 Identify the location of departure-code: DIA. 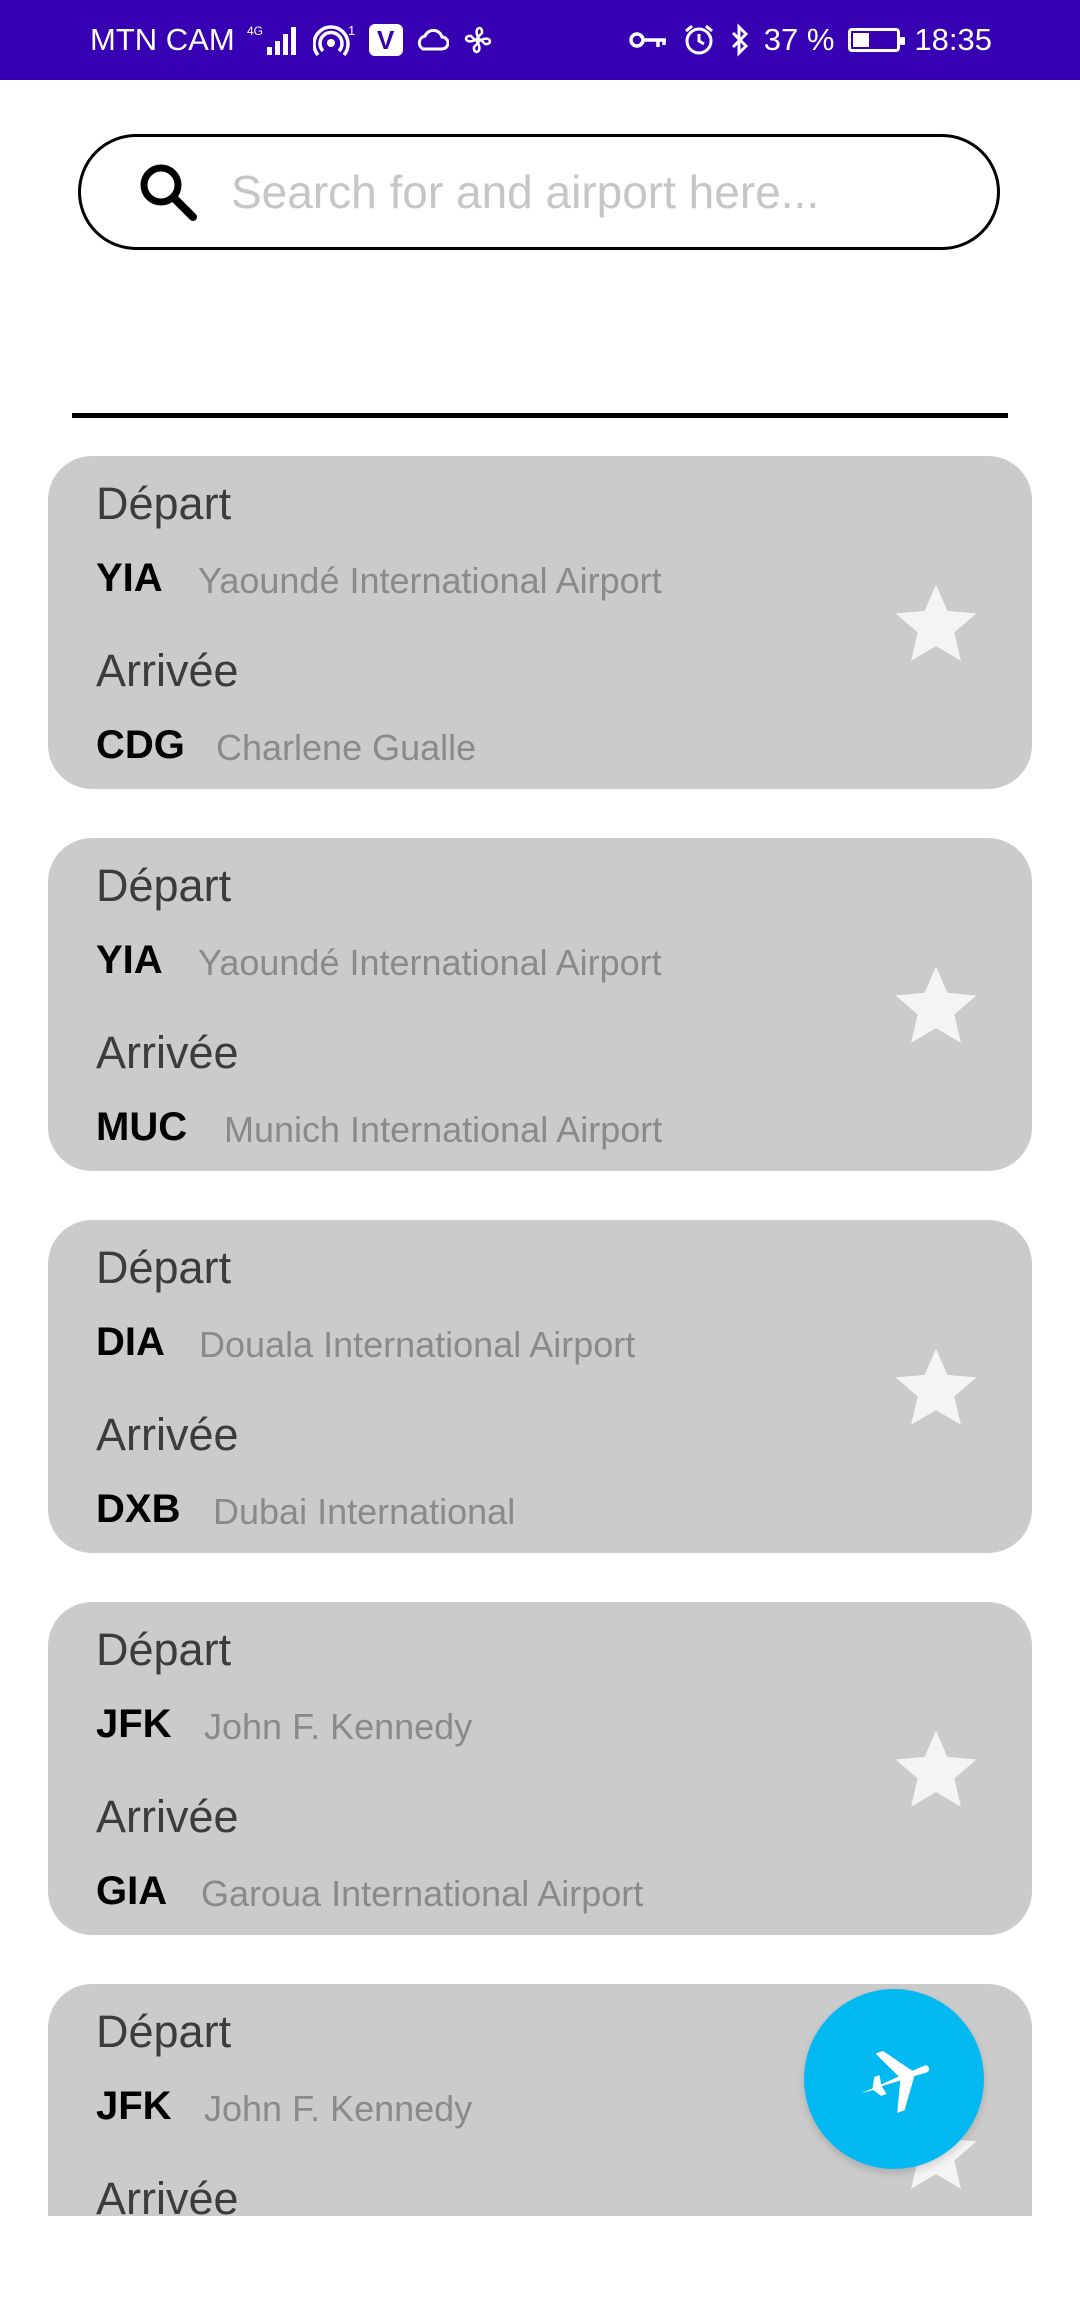
(130, 1342).